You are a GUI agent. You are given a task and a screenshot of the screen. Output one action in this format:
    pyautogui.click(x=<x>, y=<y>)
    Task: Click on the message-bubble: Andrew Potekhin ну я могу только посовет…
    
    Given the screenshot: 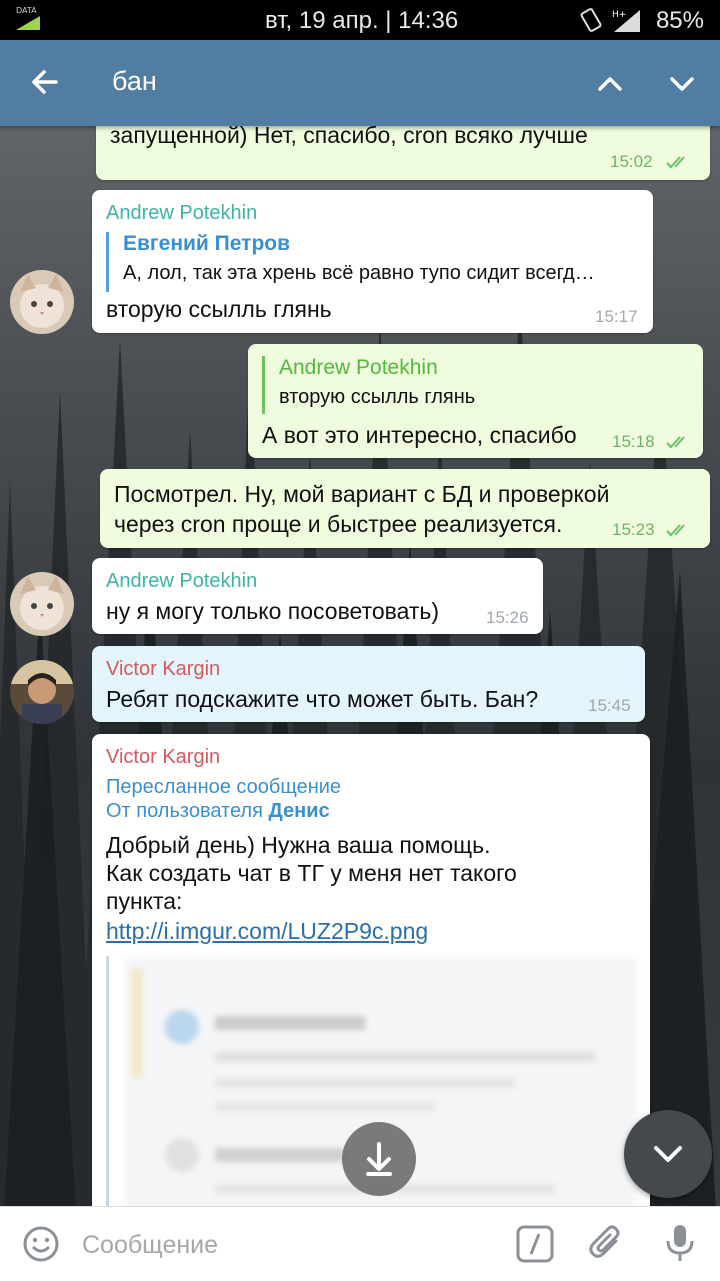 What is the action you would take?
    pyautogui.click(x=317, y=596)
    